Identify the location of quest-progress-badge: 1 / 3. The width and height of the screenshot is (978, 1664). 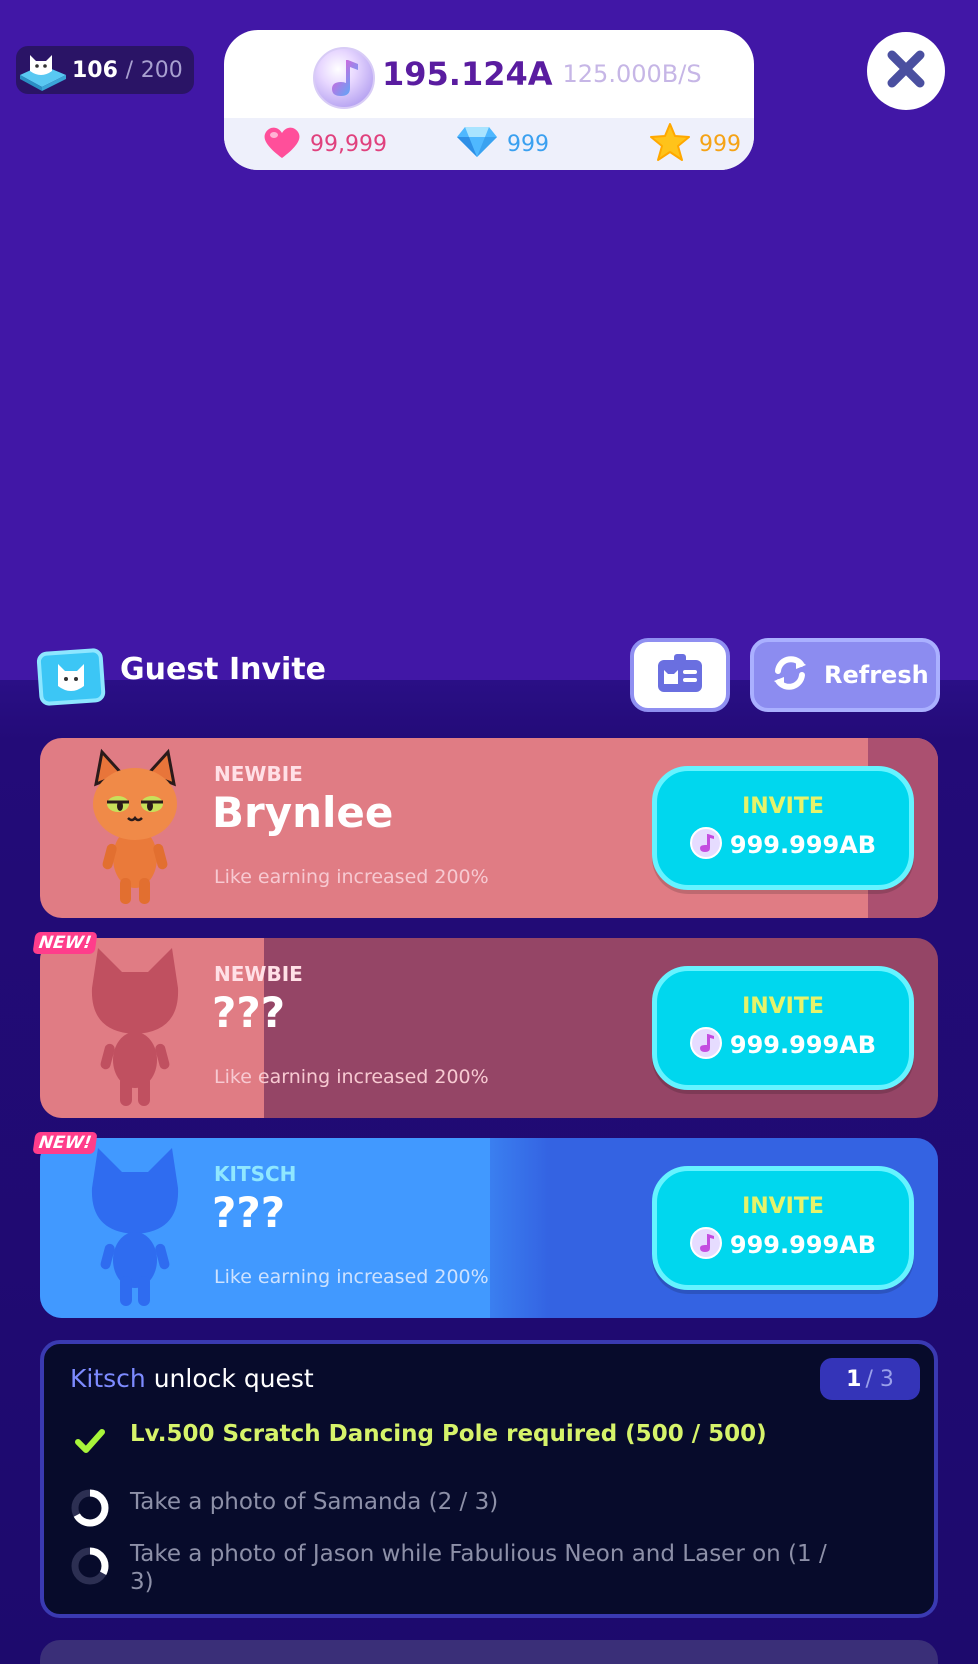
(870, 1379).